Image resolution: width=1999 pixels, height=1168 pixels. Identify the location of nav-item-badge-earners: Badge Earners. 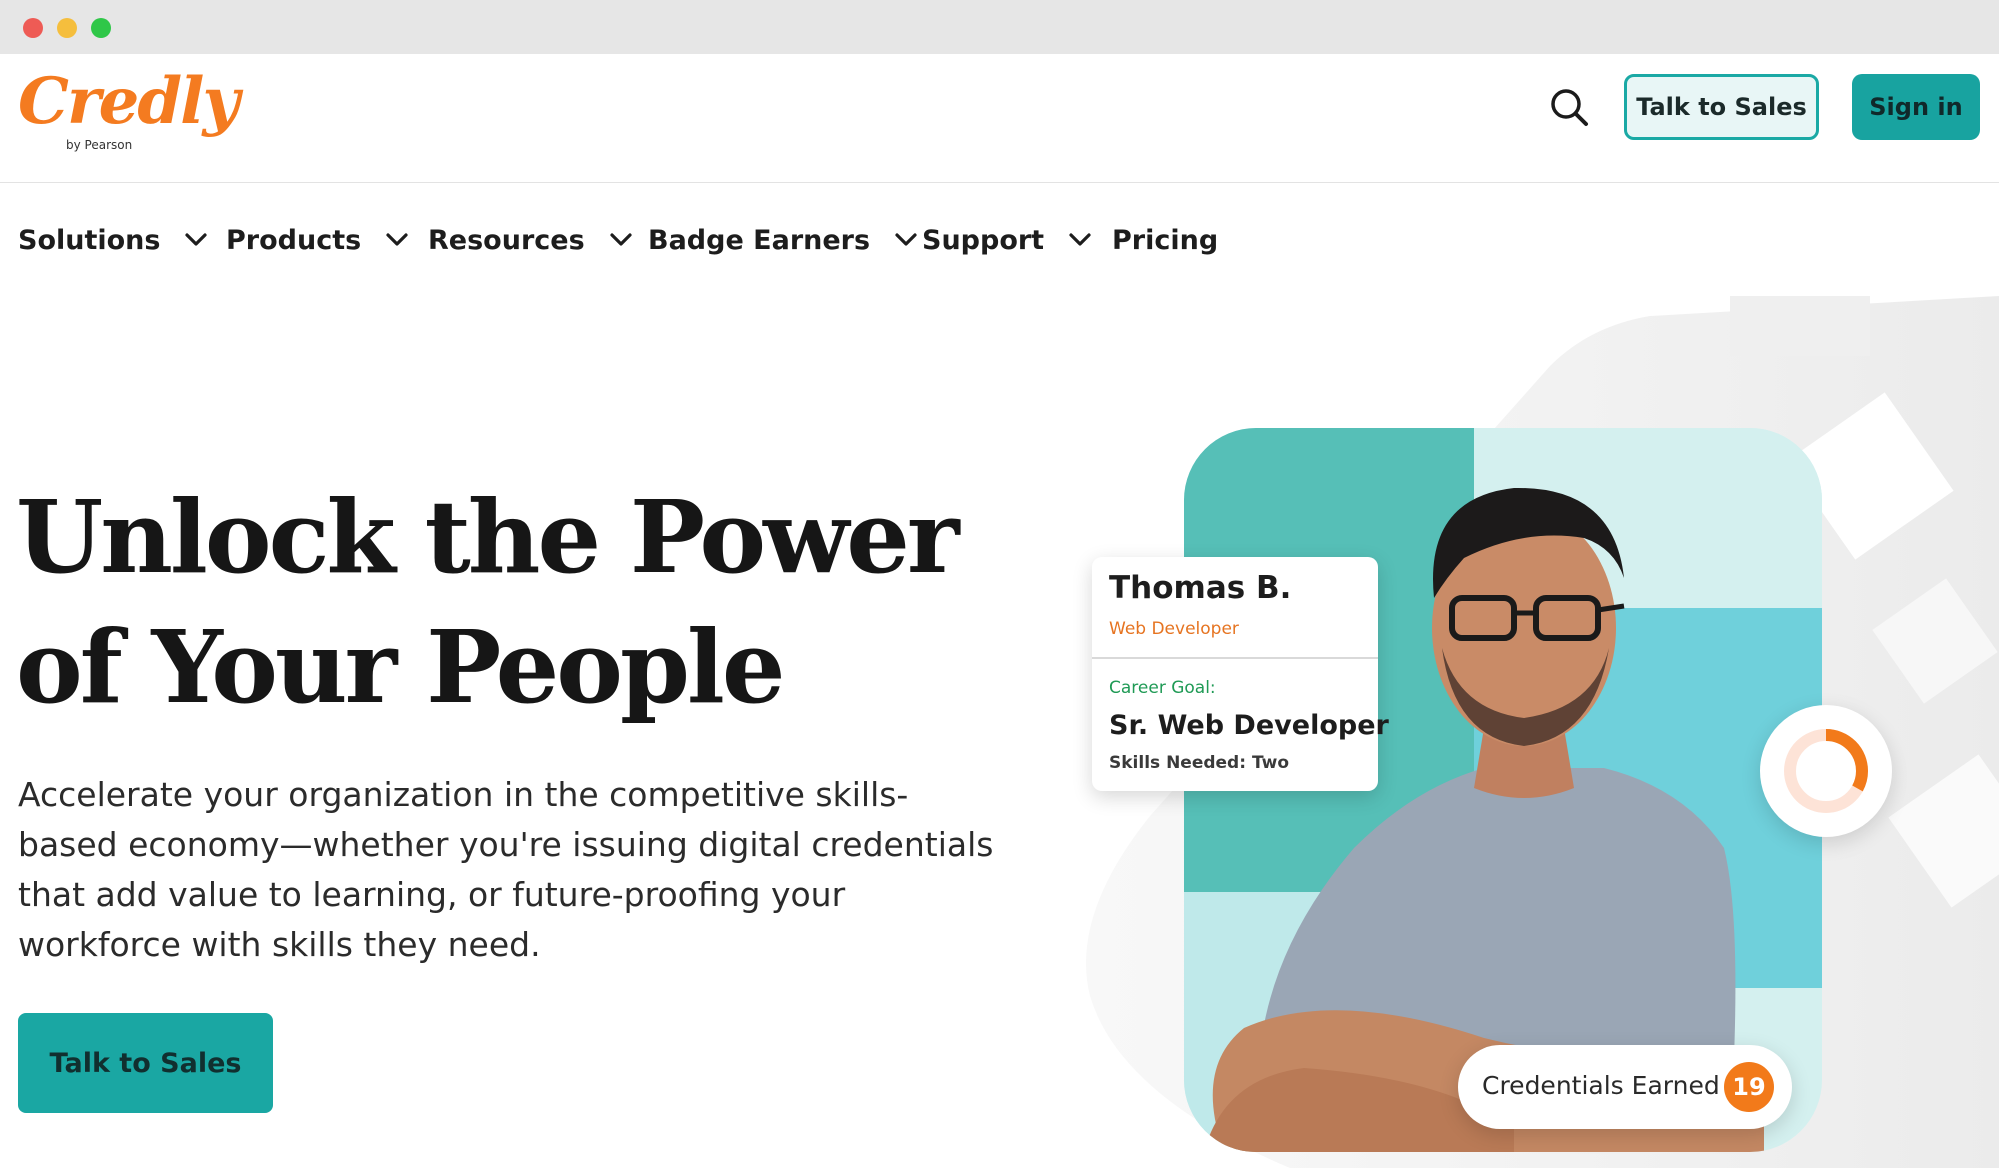
(783, 240).